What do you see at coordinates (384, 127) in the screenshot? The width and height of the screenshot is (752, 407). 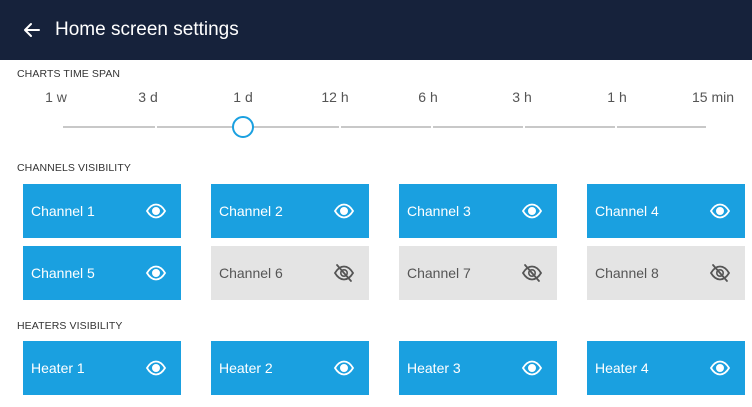 I see `time-span-slider-track` at bounding box center [384, 127].